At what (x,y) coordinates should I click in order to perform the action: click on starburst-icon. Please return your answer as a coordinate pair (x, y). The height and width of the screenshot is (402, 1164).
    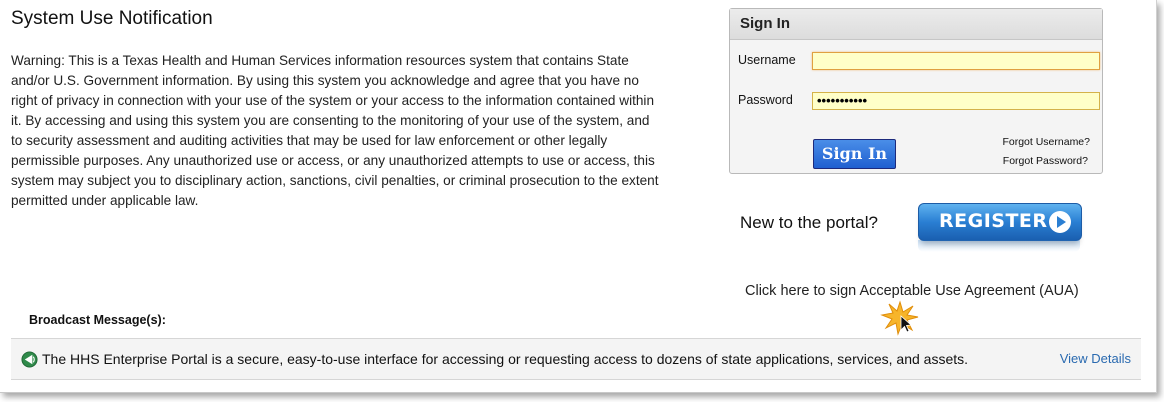
    Looking at the image, I should click on (899, 318).